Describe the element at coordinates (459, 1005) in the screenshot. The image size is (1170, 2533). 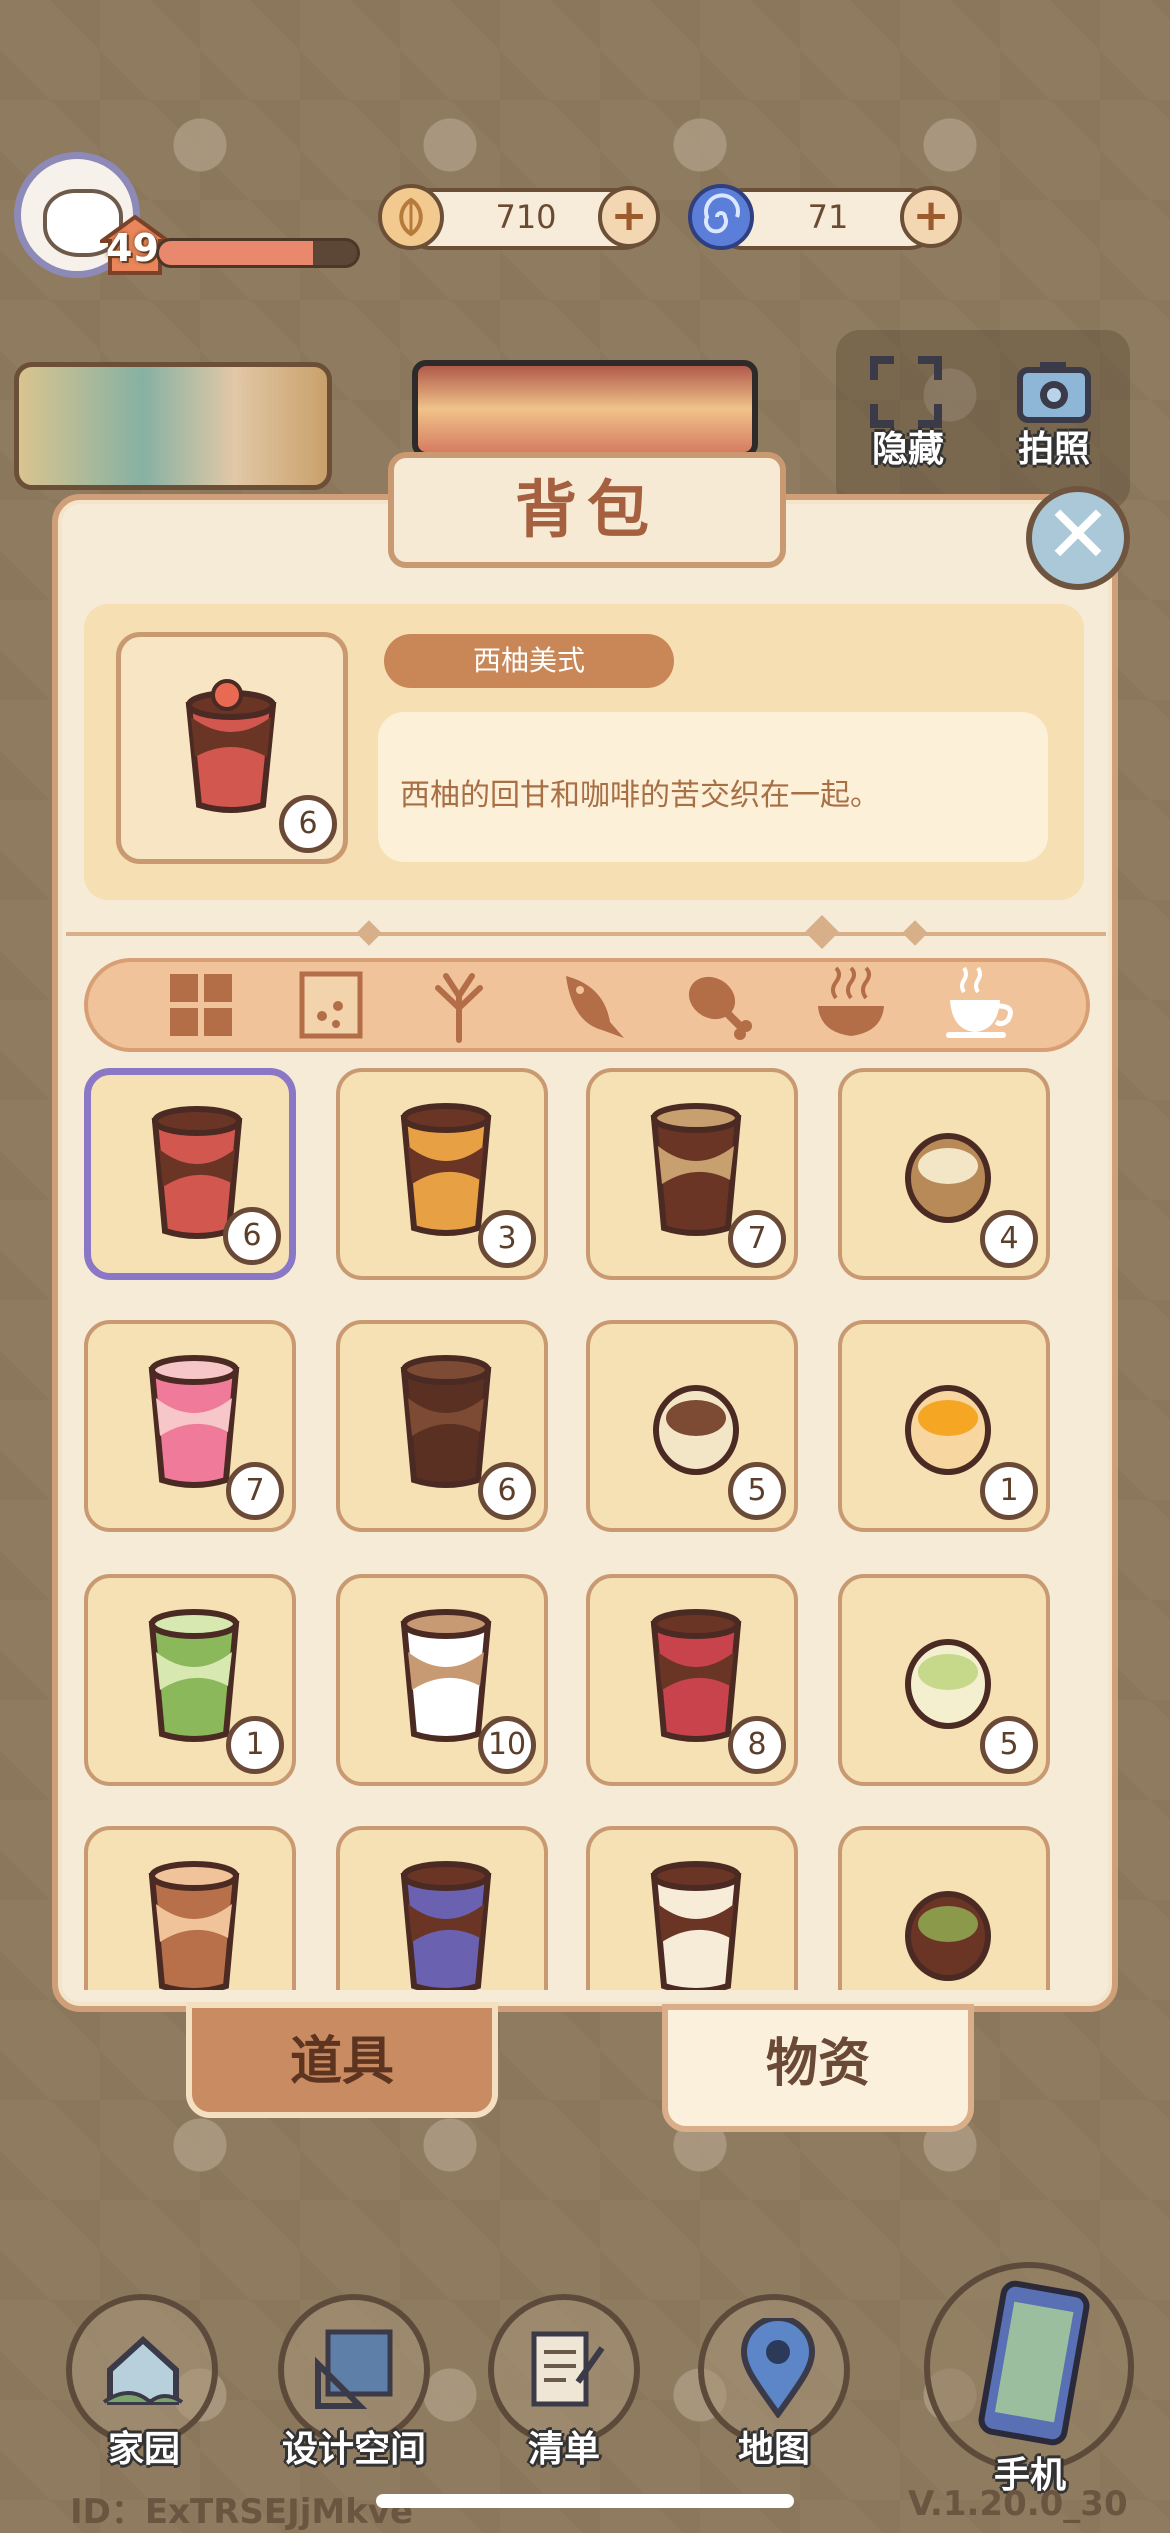
I see `plant-icon` at that location.